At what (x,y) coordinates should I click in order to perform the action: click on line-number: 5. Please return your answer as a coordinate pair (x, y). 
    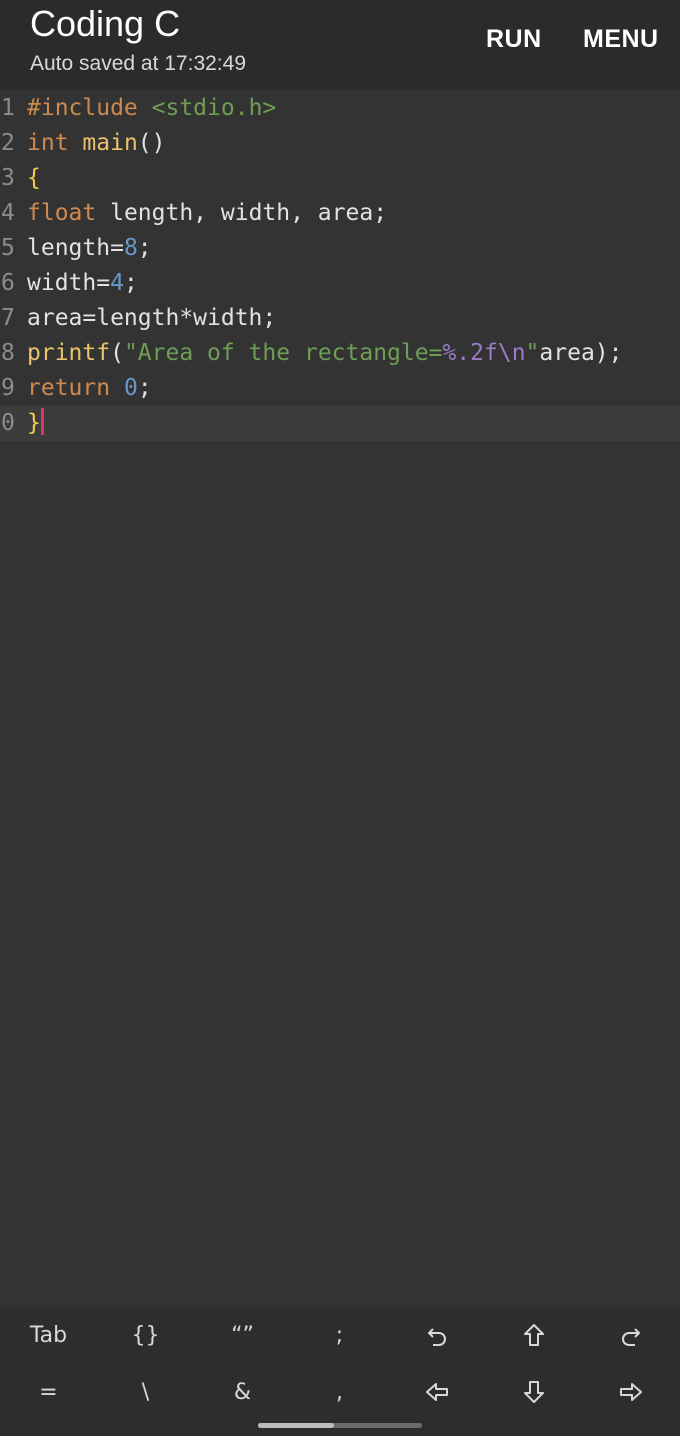
    Looking at the image, I should click on (8, 248).